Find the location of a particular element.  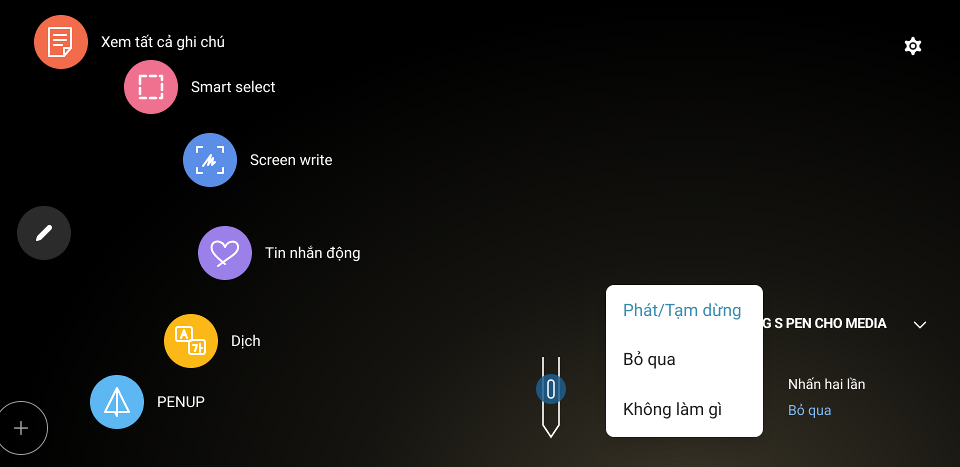

air-command-label: Smart select is located at coordinates (233, 87).